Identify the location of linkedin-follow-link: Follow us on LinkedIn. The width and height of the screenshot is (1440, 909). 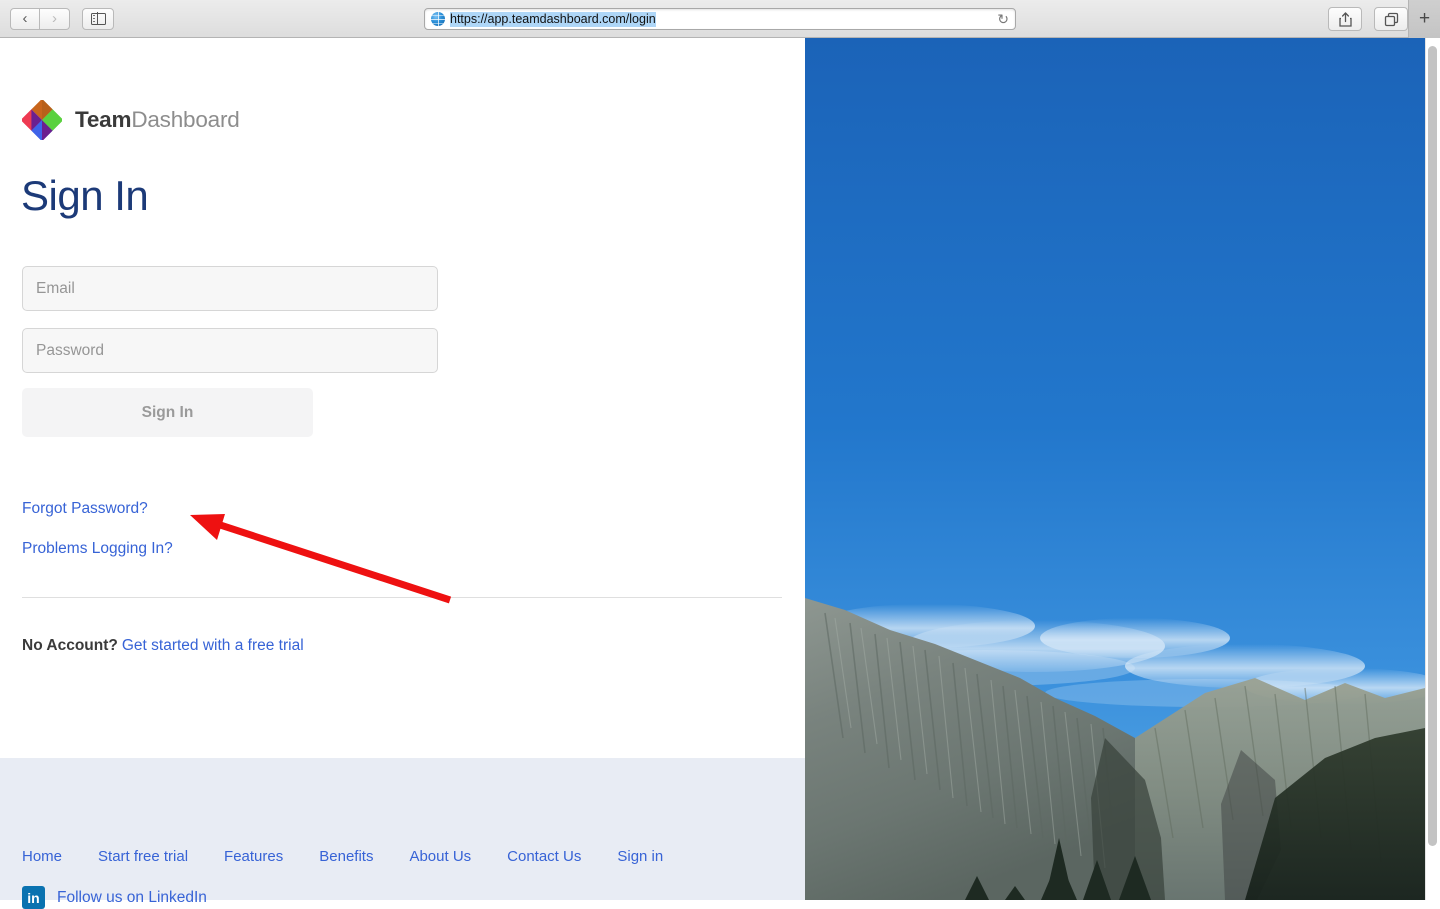
(132, 898).